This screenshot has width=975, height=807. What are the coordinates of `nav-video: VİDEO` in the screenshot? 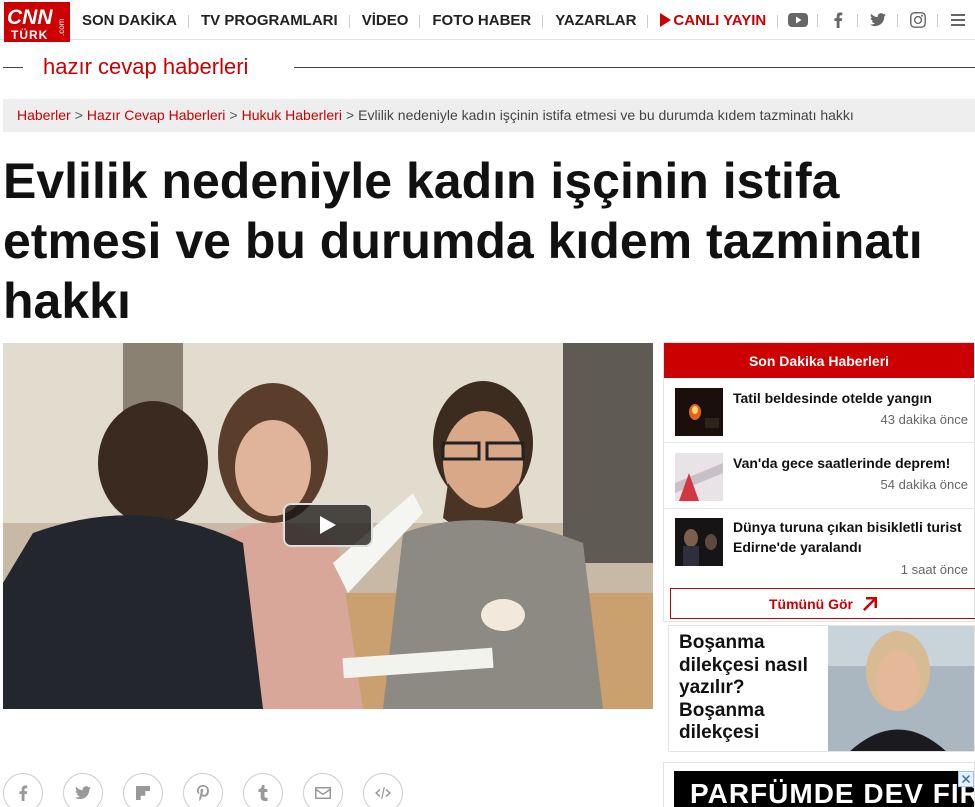 It's located at (385, 20).